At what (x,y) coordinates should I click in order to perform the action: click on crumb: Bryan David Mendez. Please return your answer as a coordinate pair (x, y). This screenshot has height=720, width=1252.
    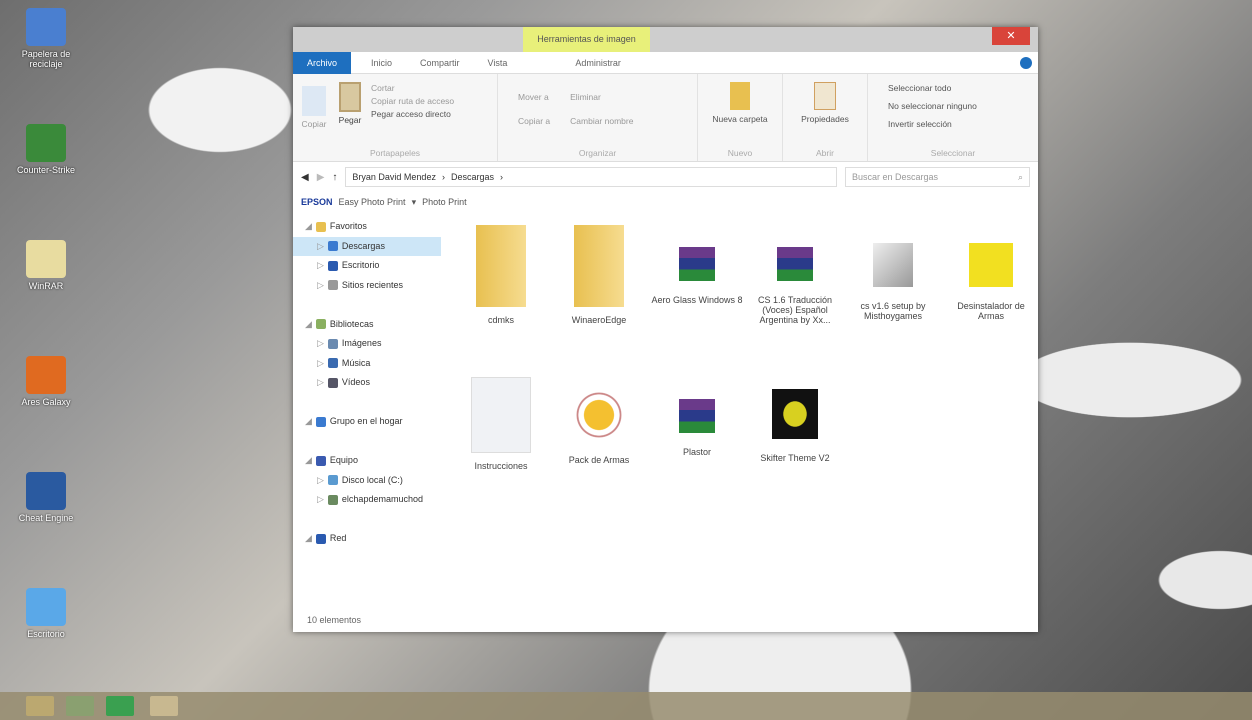
    Looking at the image, I should click on (394, 177).